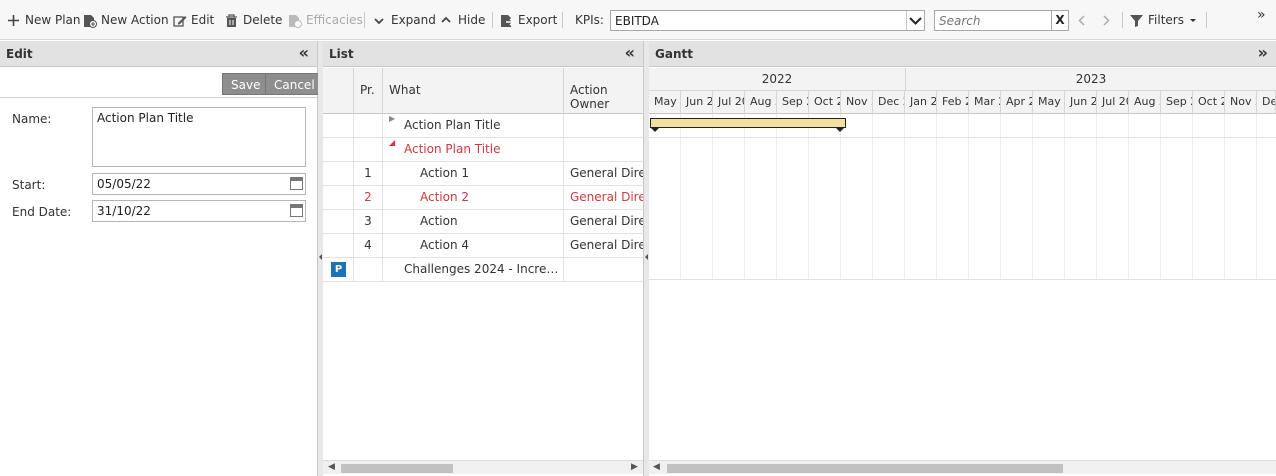 The image size is (1276, 476). Describe the element at coordinates (490, 246) in the screenshot. I see `row-what: Action 4` at that location.